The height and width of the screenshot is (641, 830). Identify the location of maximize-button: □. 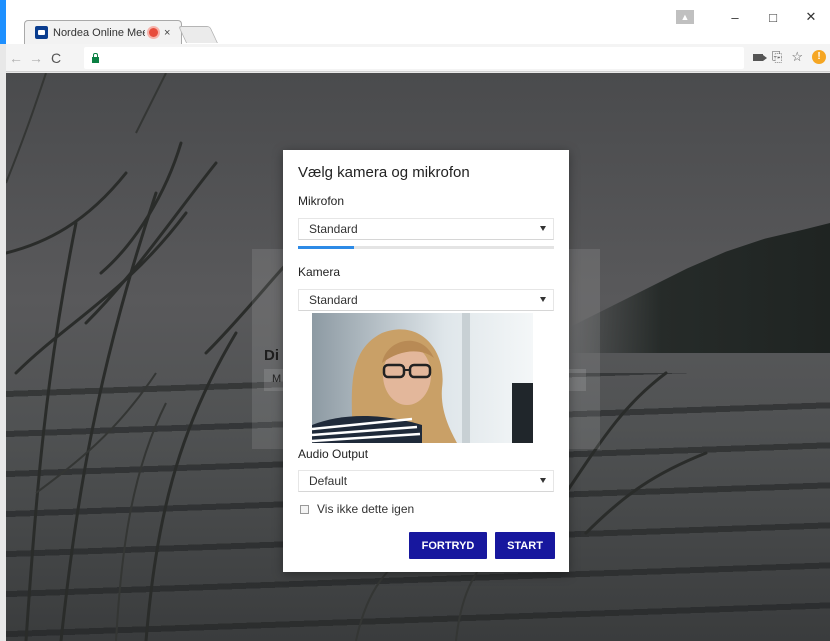
(773, 17).